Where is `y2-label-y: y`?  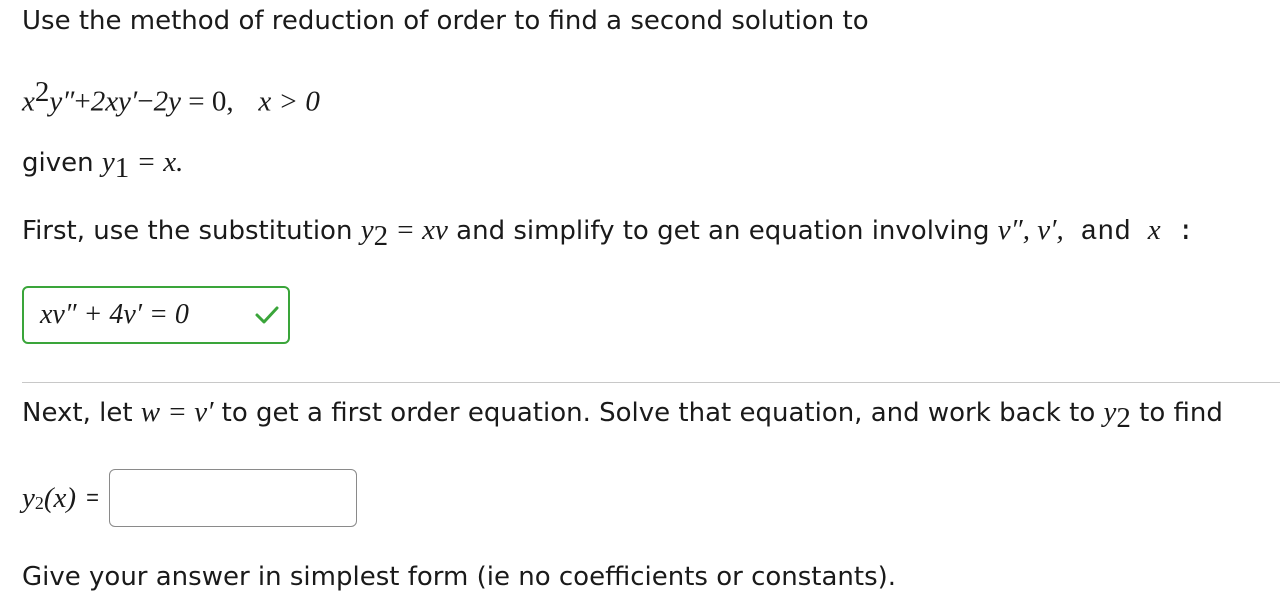 y2-label-y: y is located at coordinates (28, 497).